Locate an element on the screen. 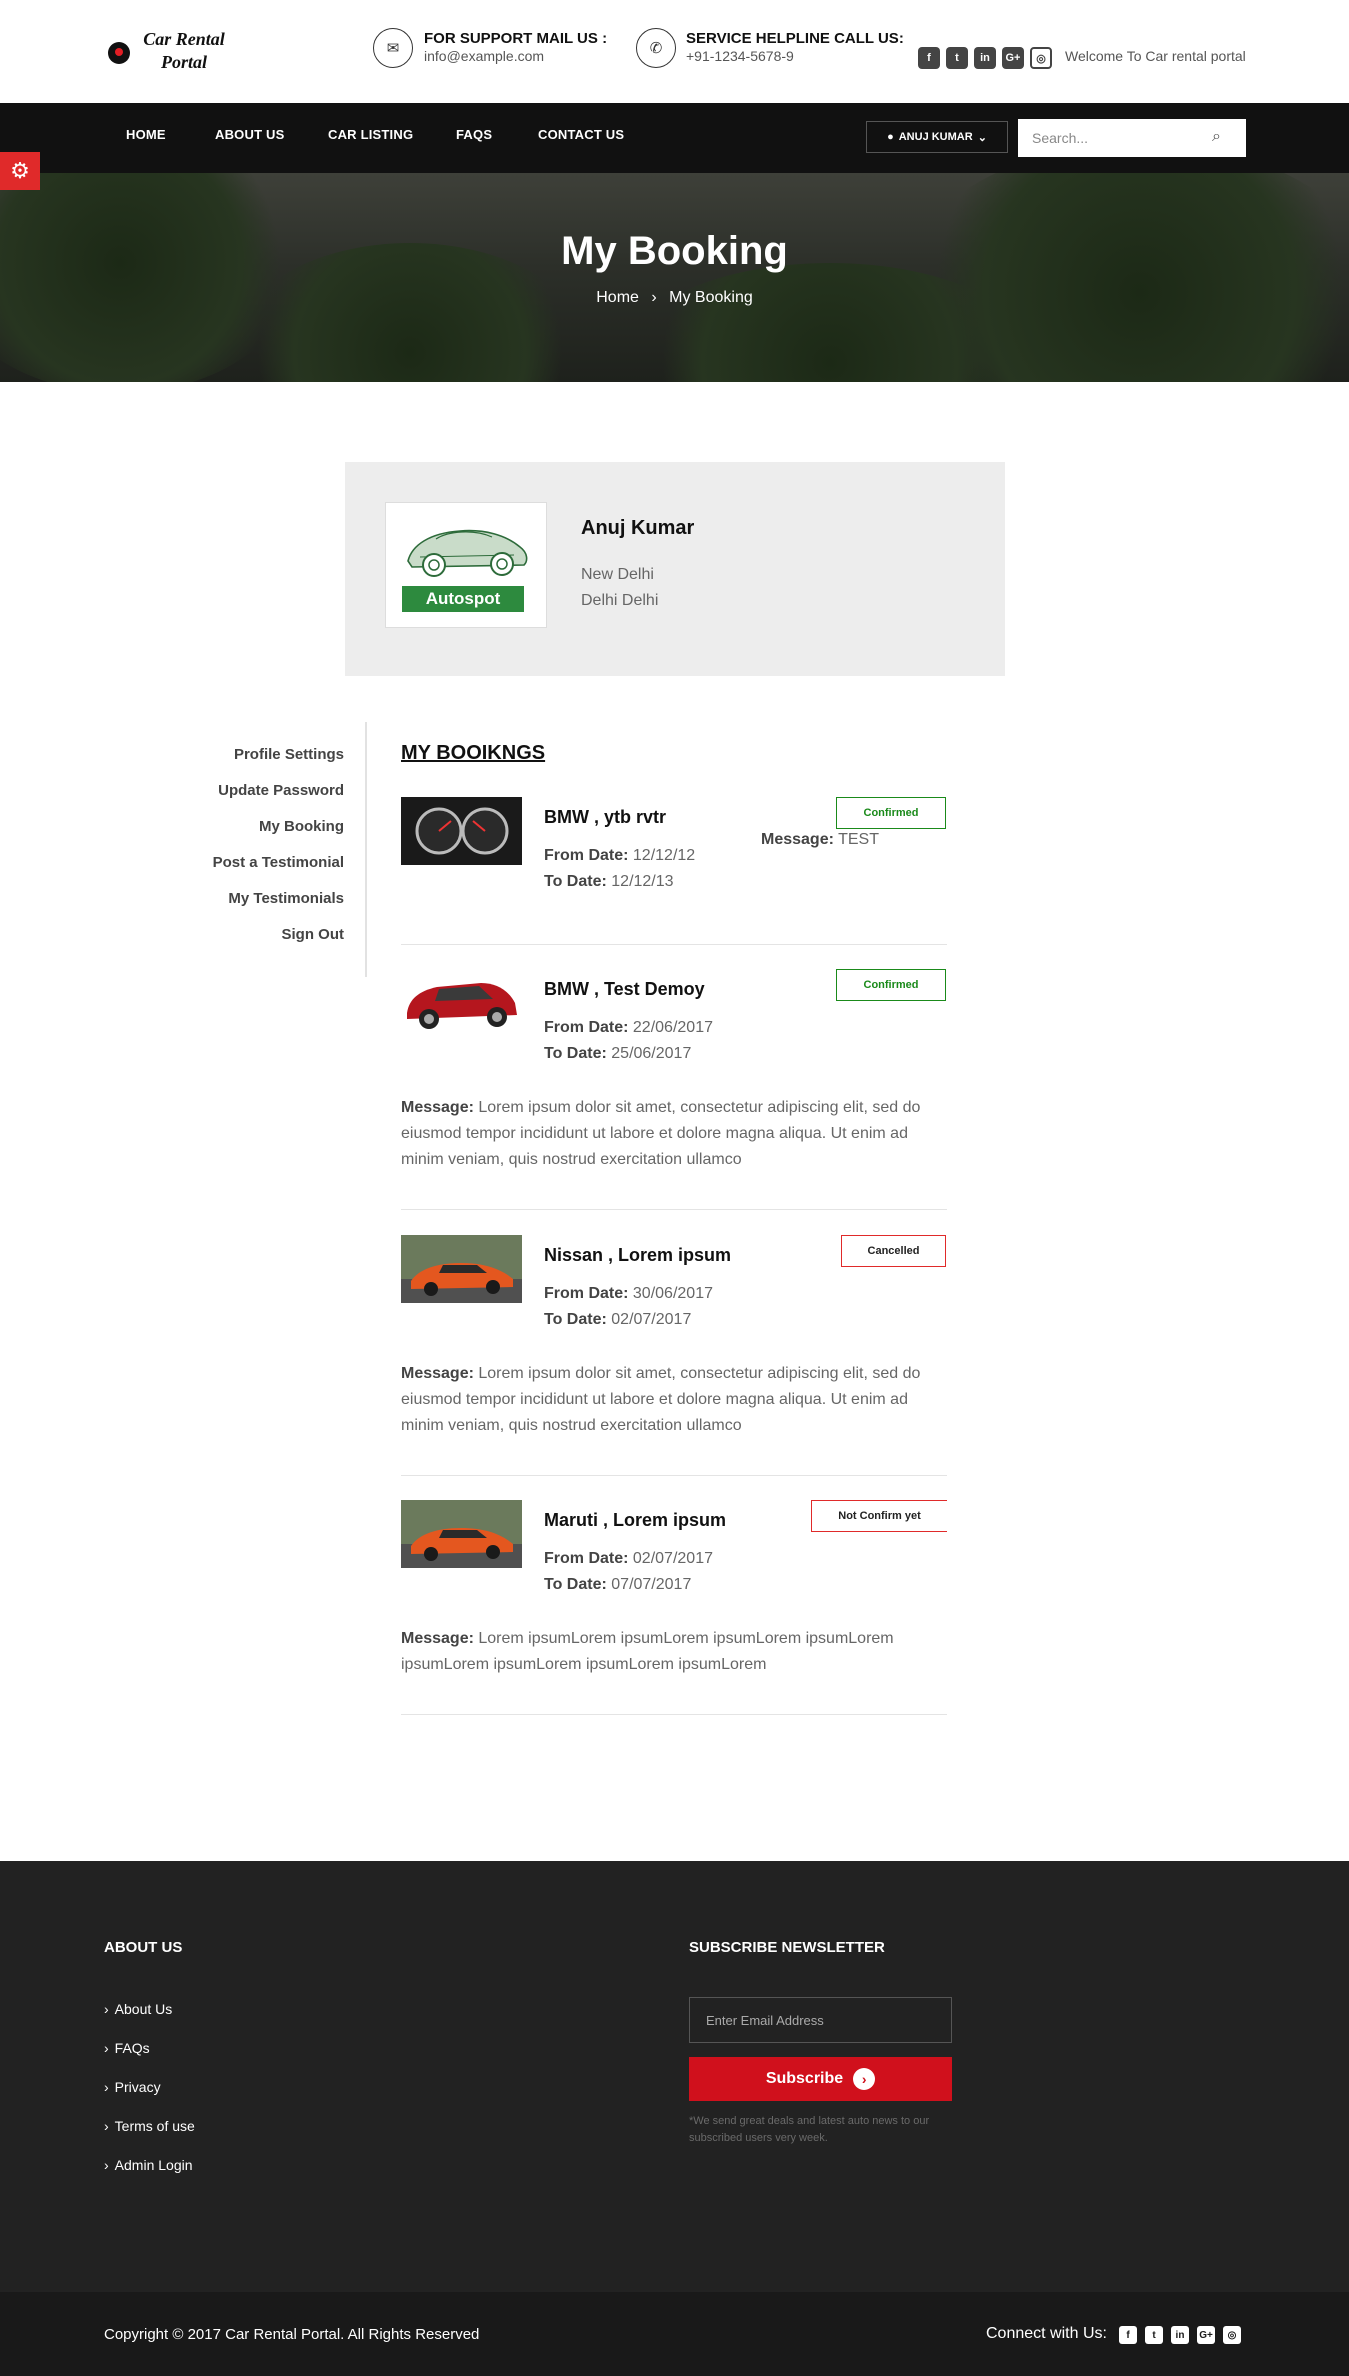  gear-icon: ⚙ is located at coordinates (20, 171).